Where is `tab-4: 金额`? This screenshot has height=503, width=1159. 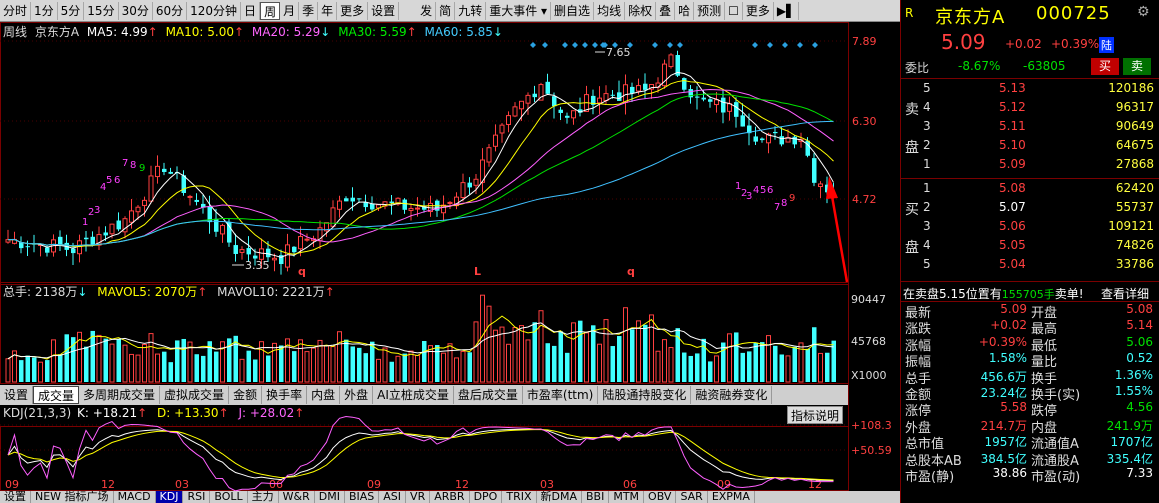 tab-4: 金额 is located at coordinates (246, 395).